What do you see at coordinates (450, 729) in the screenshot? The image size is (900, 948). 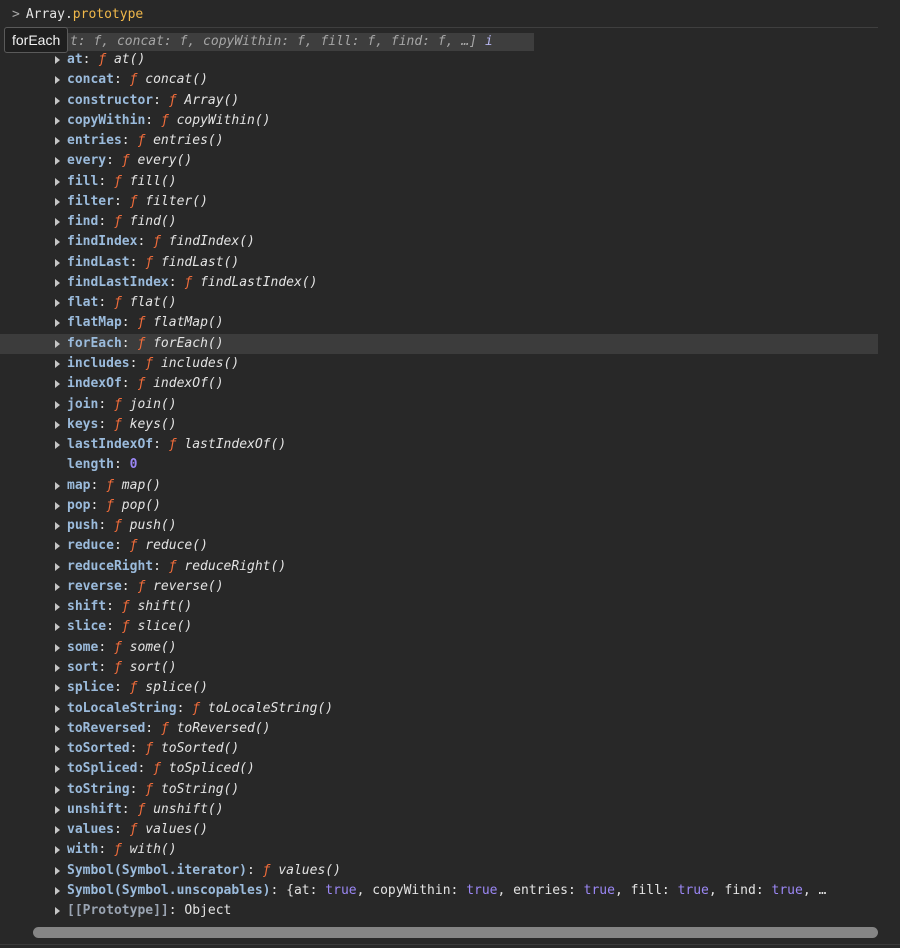 I see `property-row: toReversed: ƒ toReversed()` at bounding box center [450, 729].